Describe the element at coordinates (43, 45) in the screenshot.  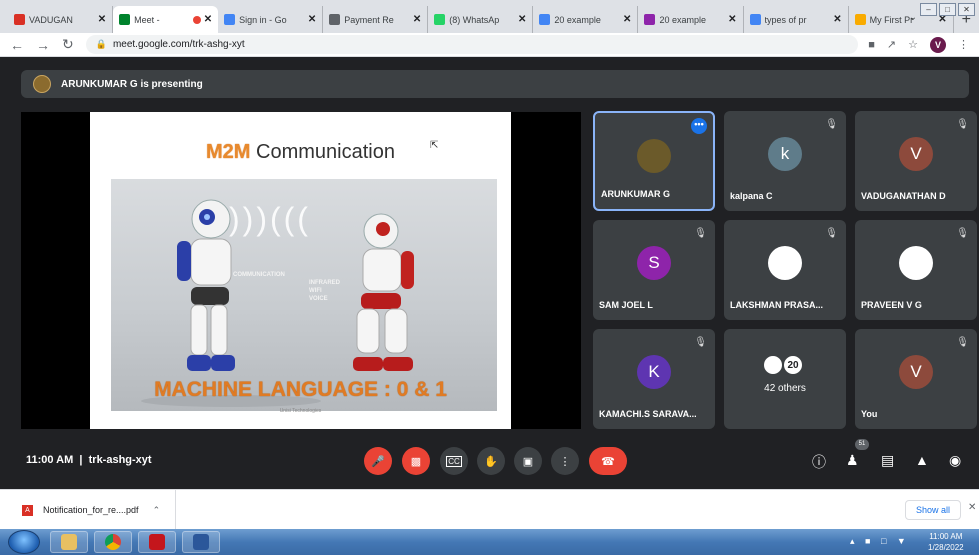
I see `forward-icon: →` at that location.